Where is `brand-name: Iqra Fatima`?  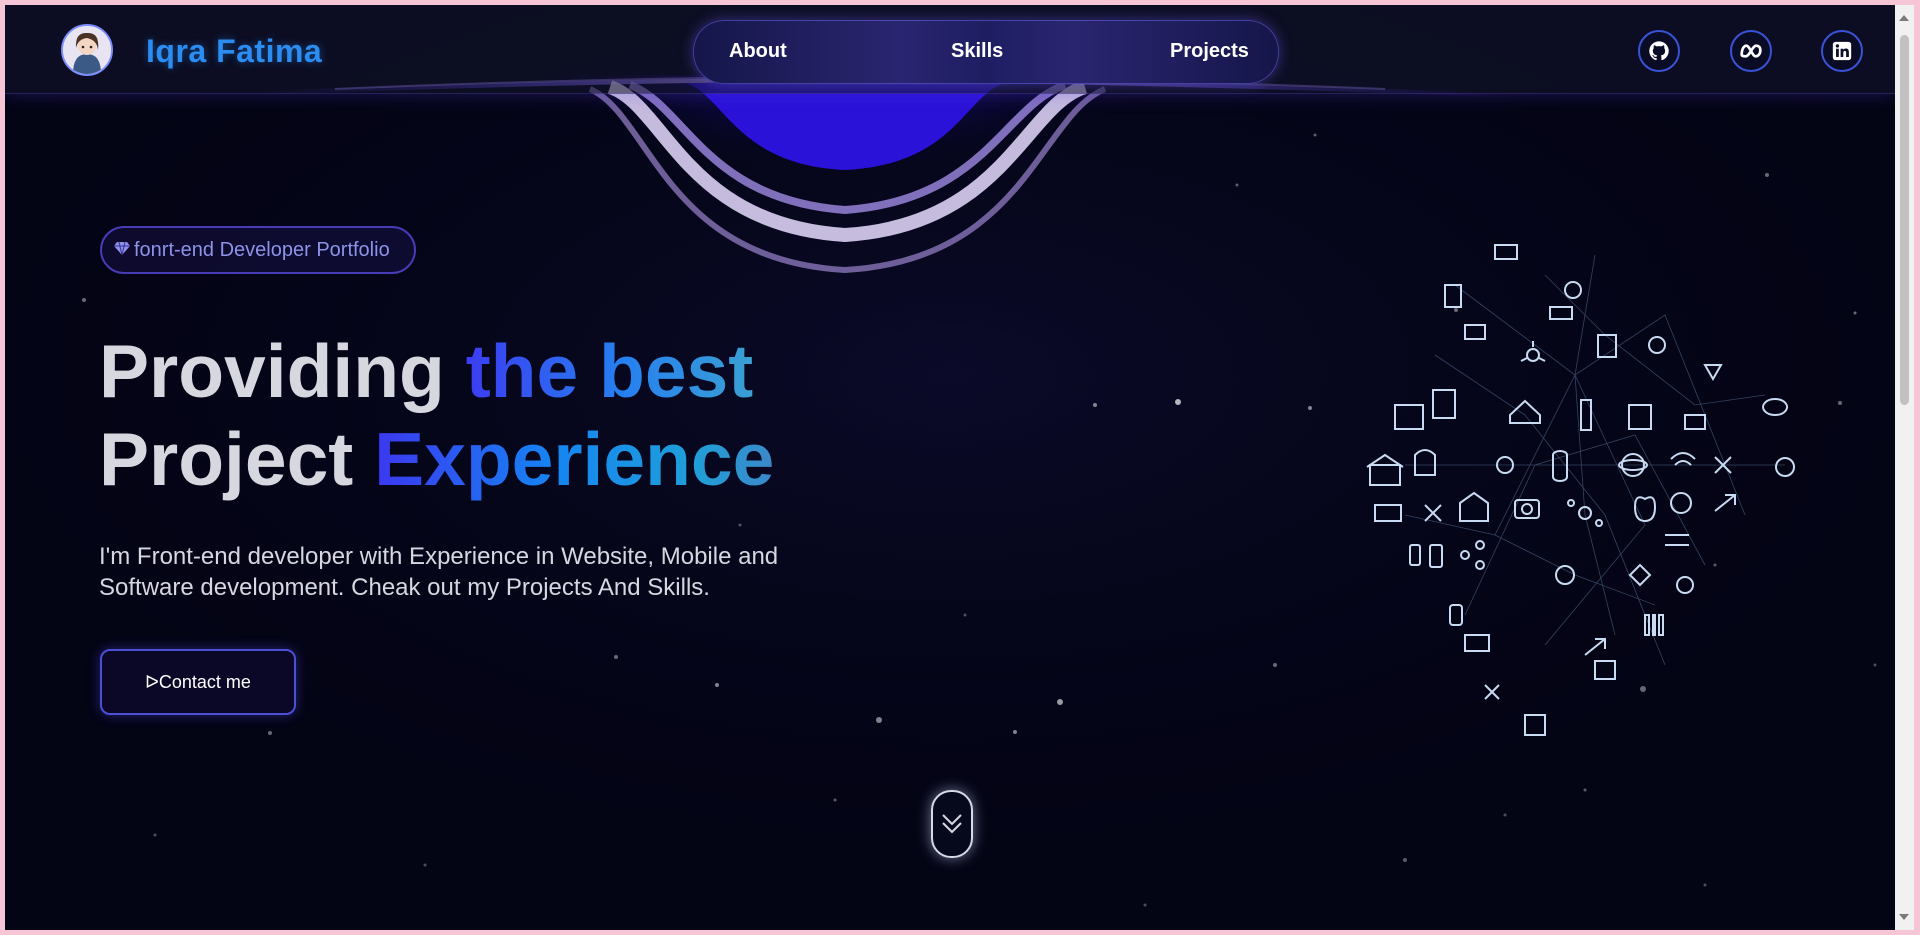
brand-name: Iqra Fatima is located at coordinates (234, 51).